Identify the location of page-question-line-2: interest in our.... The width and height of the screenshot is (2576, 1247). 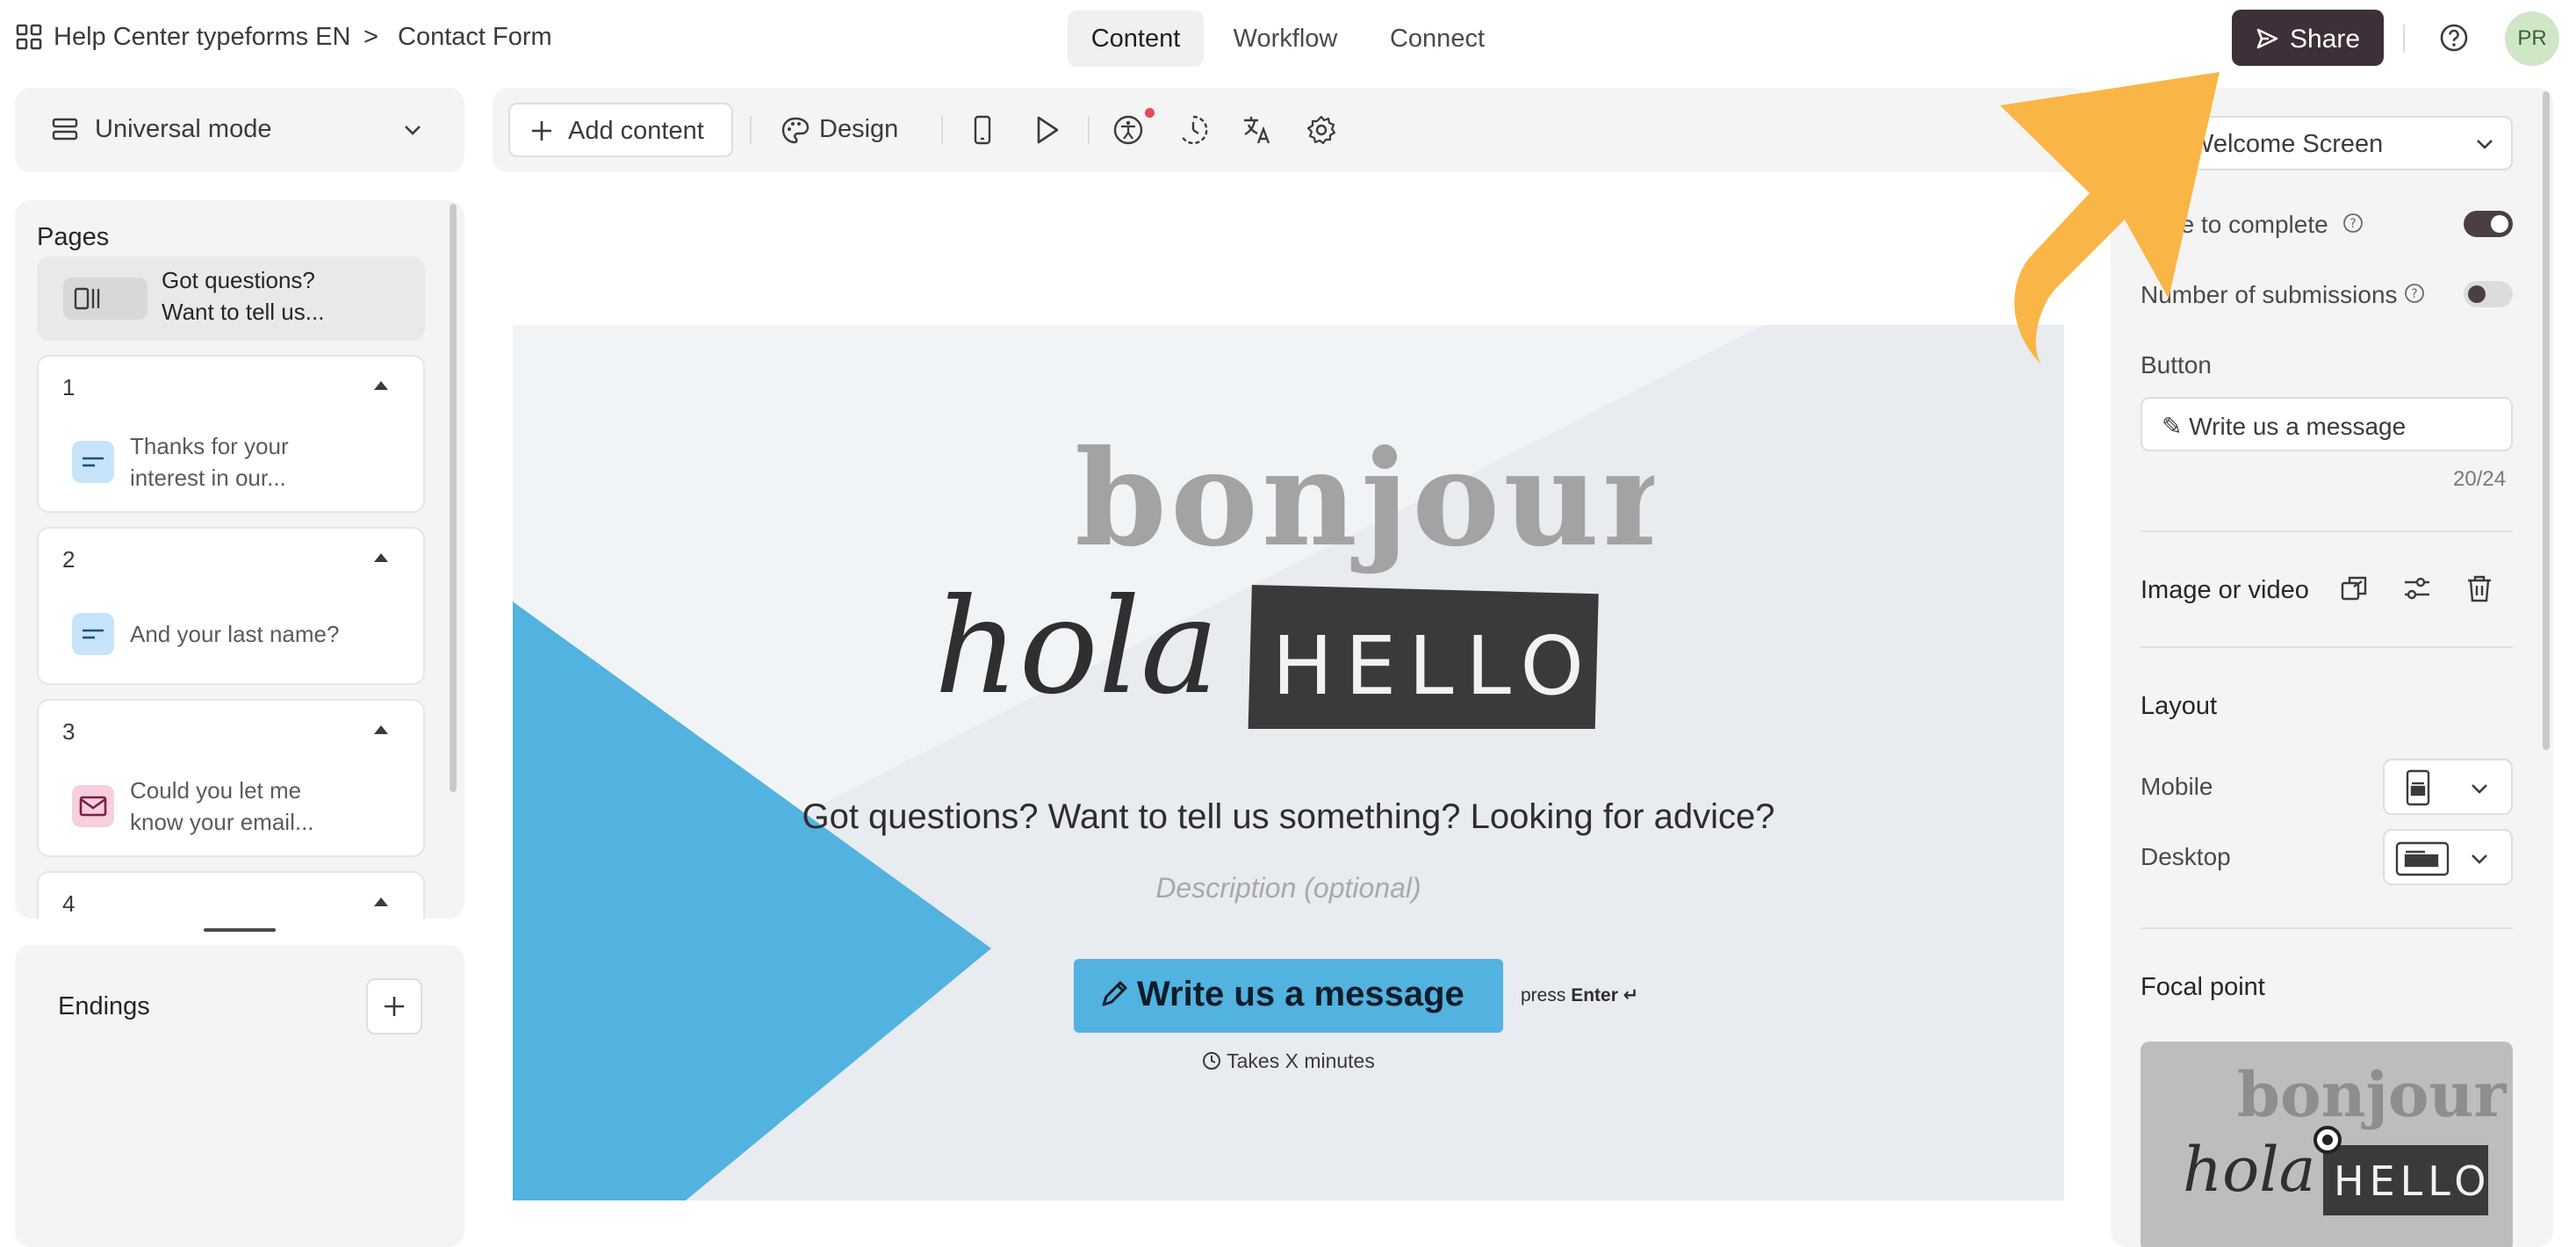
(208, 478).